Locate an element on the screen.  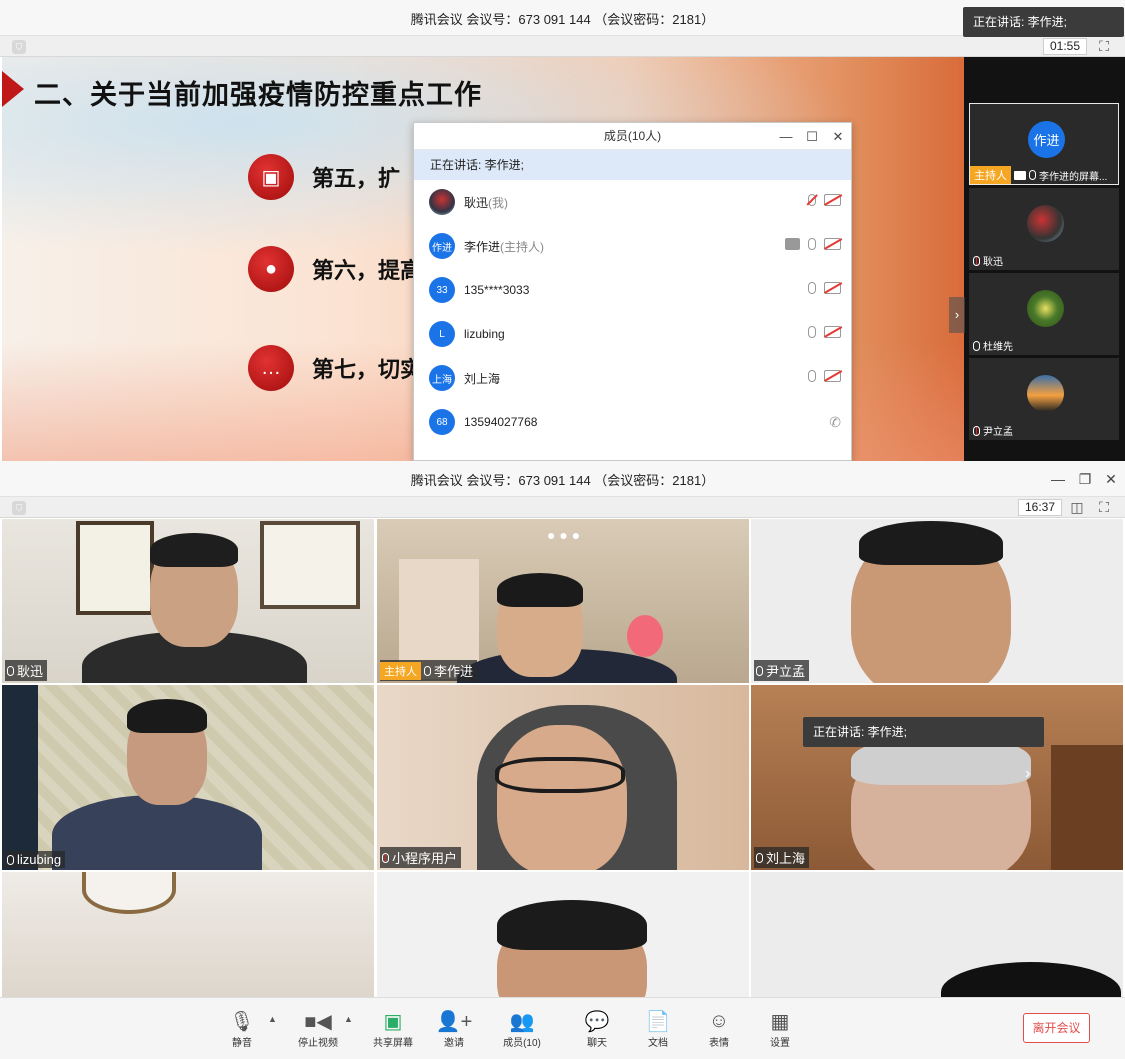
host-tag: 主持人 is located at coordinates (400, 670).